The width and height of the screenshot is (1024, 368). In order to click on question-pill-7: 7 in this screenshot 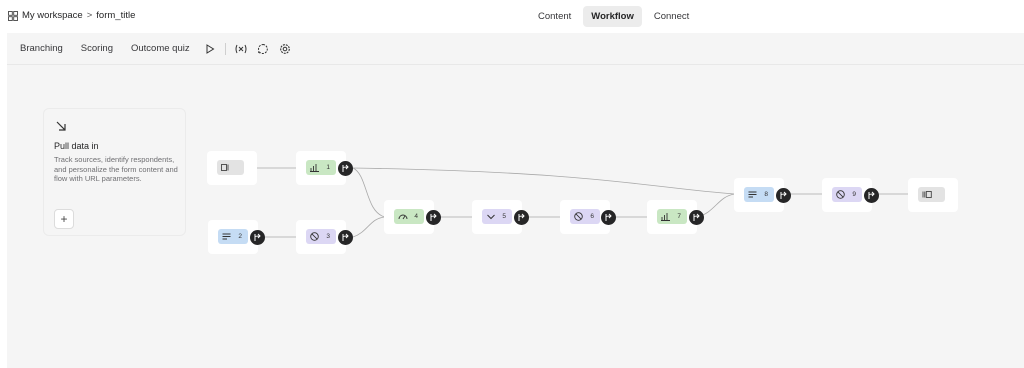, I will do `click(672, 216)`.